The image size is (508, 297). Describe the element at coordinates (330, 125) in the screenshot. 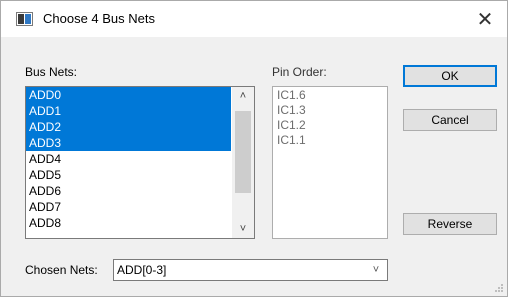

I see `pin-order-item: IC1.2` at that location.